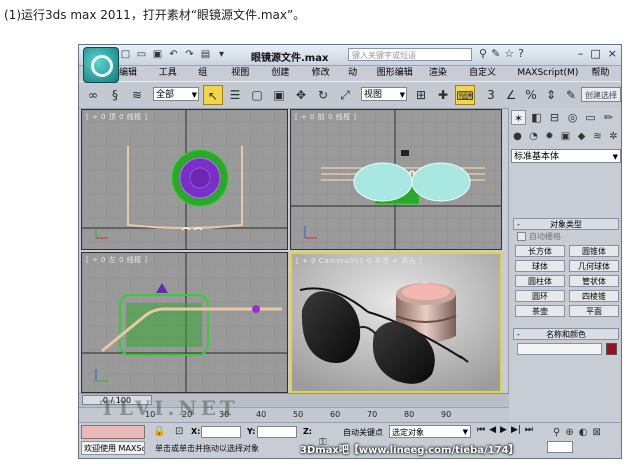 The image size is (628, 465). I want to click on cameras-icon: ▣, so click(565, 136).